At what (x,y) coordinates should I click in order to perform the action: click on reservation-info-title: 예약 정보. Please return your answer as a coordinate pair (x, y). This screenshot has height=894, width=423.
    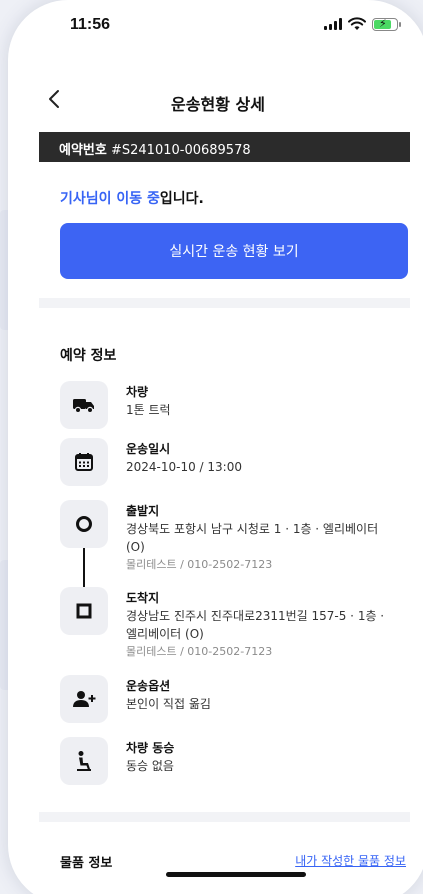
    Looking at the image, I should click on (88, 356).